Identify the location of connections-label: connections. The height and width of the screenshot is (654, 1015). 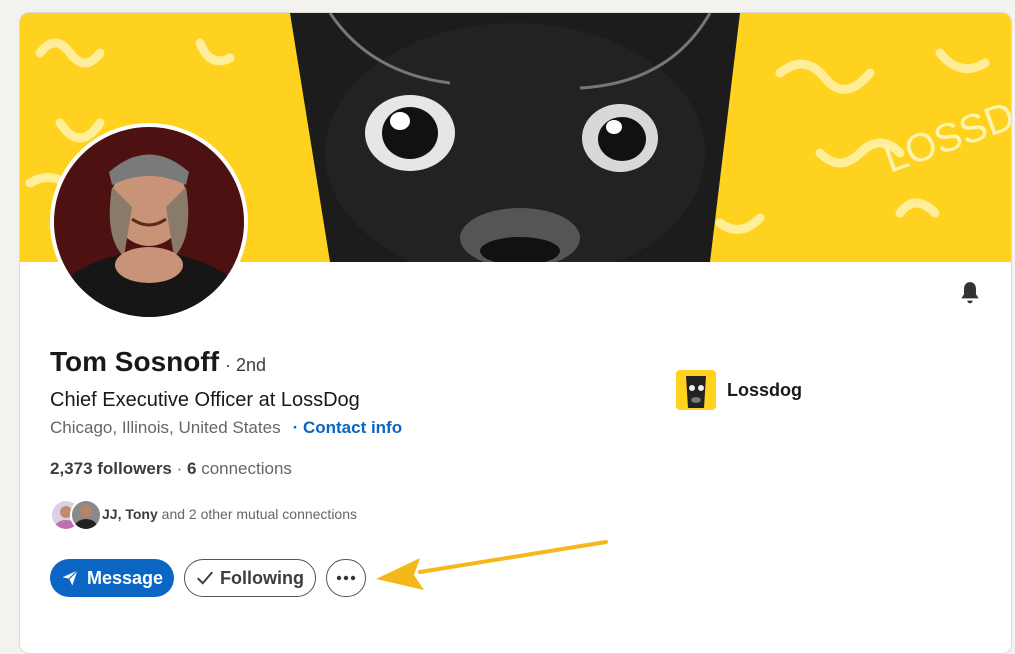
(244, 468).